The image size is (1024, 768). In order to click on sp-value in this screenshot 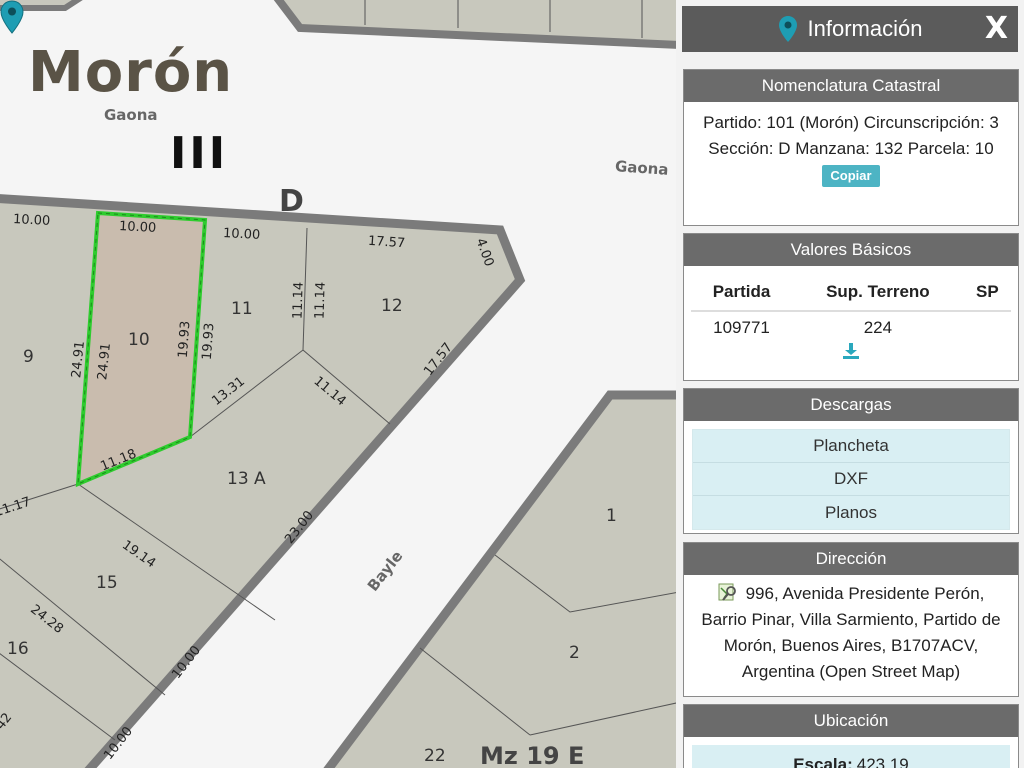, I will do `click(987, 325)`.